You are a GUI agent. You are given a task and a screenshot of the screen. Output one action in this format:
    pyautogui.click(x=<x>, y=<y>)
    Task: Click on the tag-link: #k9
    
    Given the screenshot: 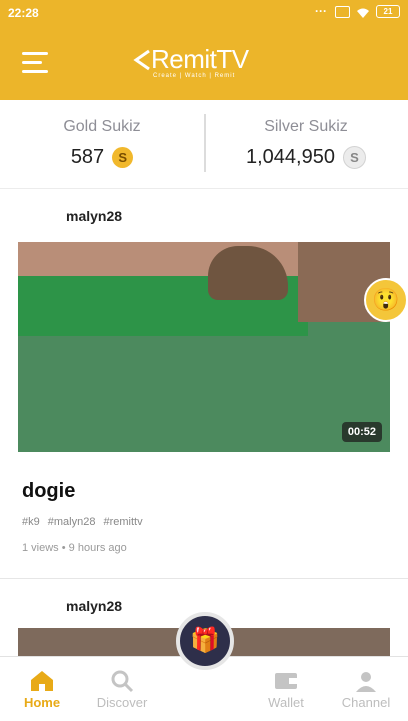 What is the action you would take?
    pyautogui.click(x=31, y=522)
    